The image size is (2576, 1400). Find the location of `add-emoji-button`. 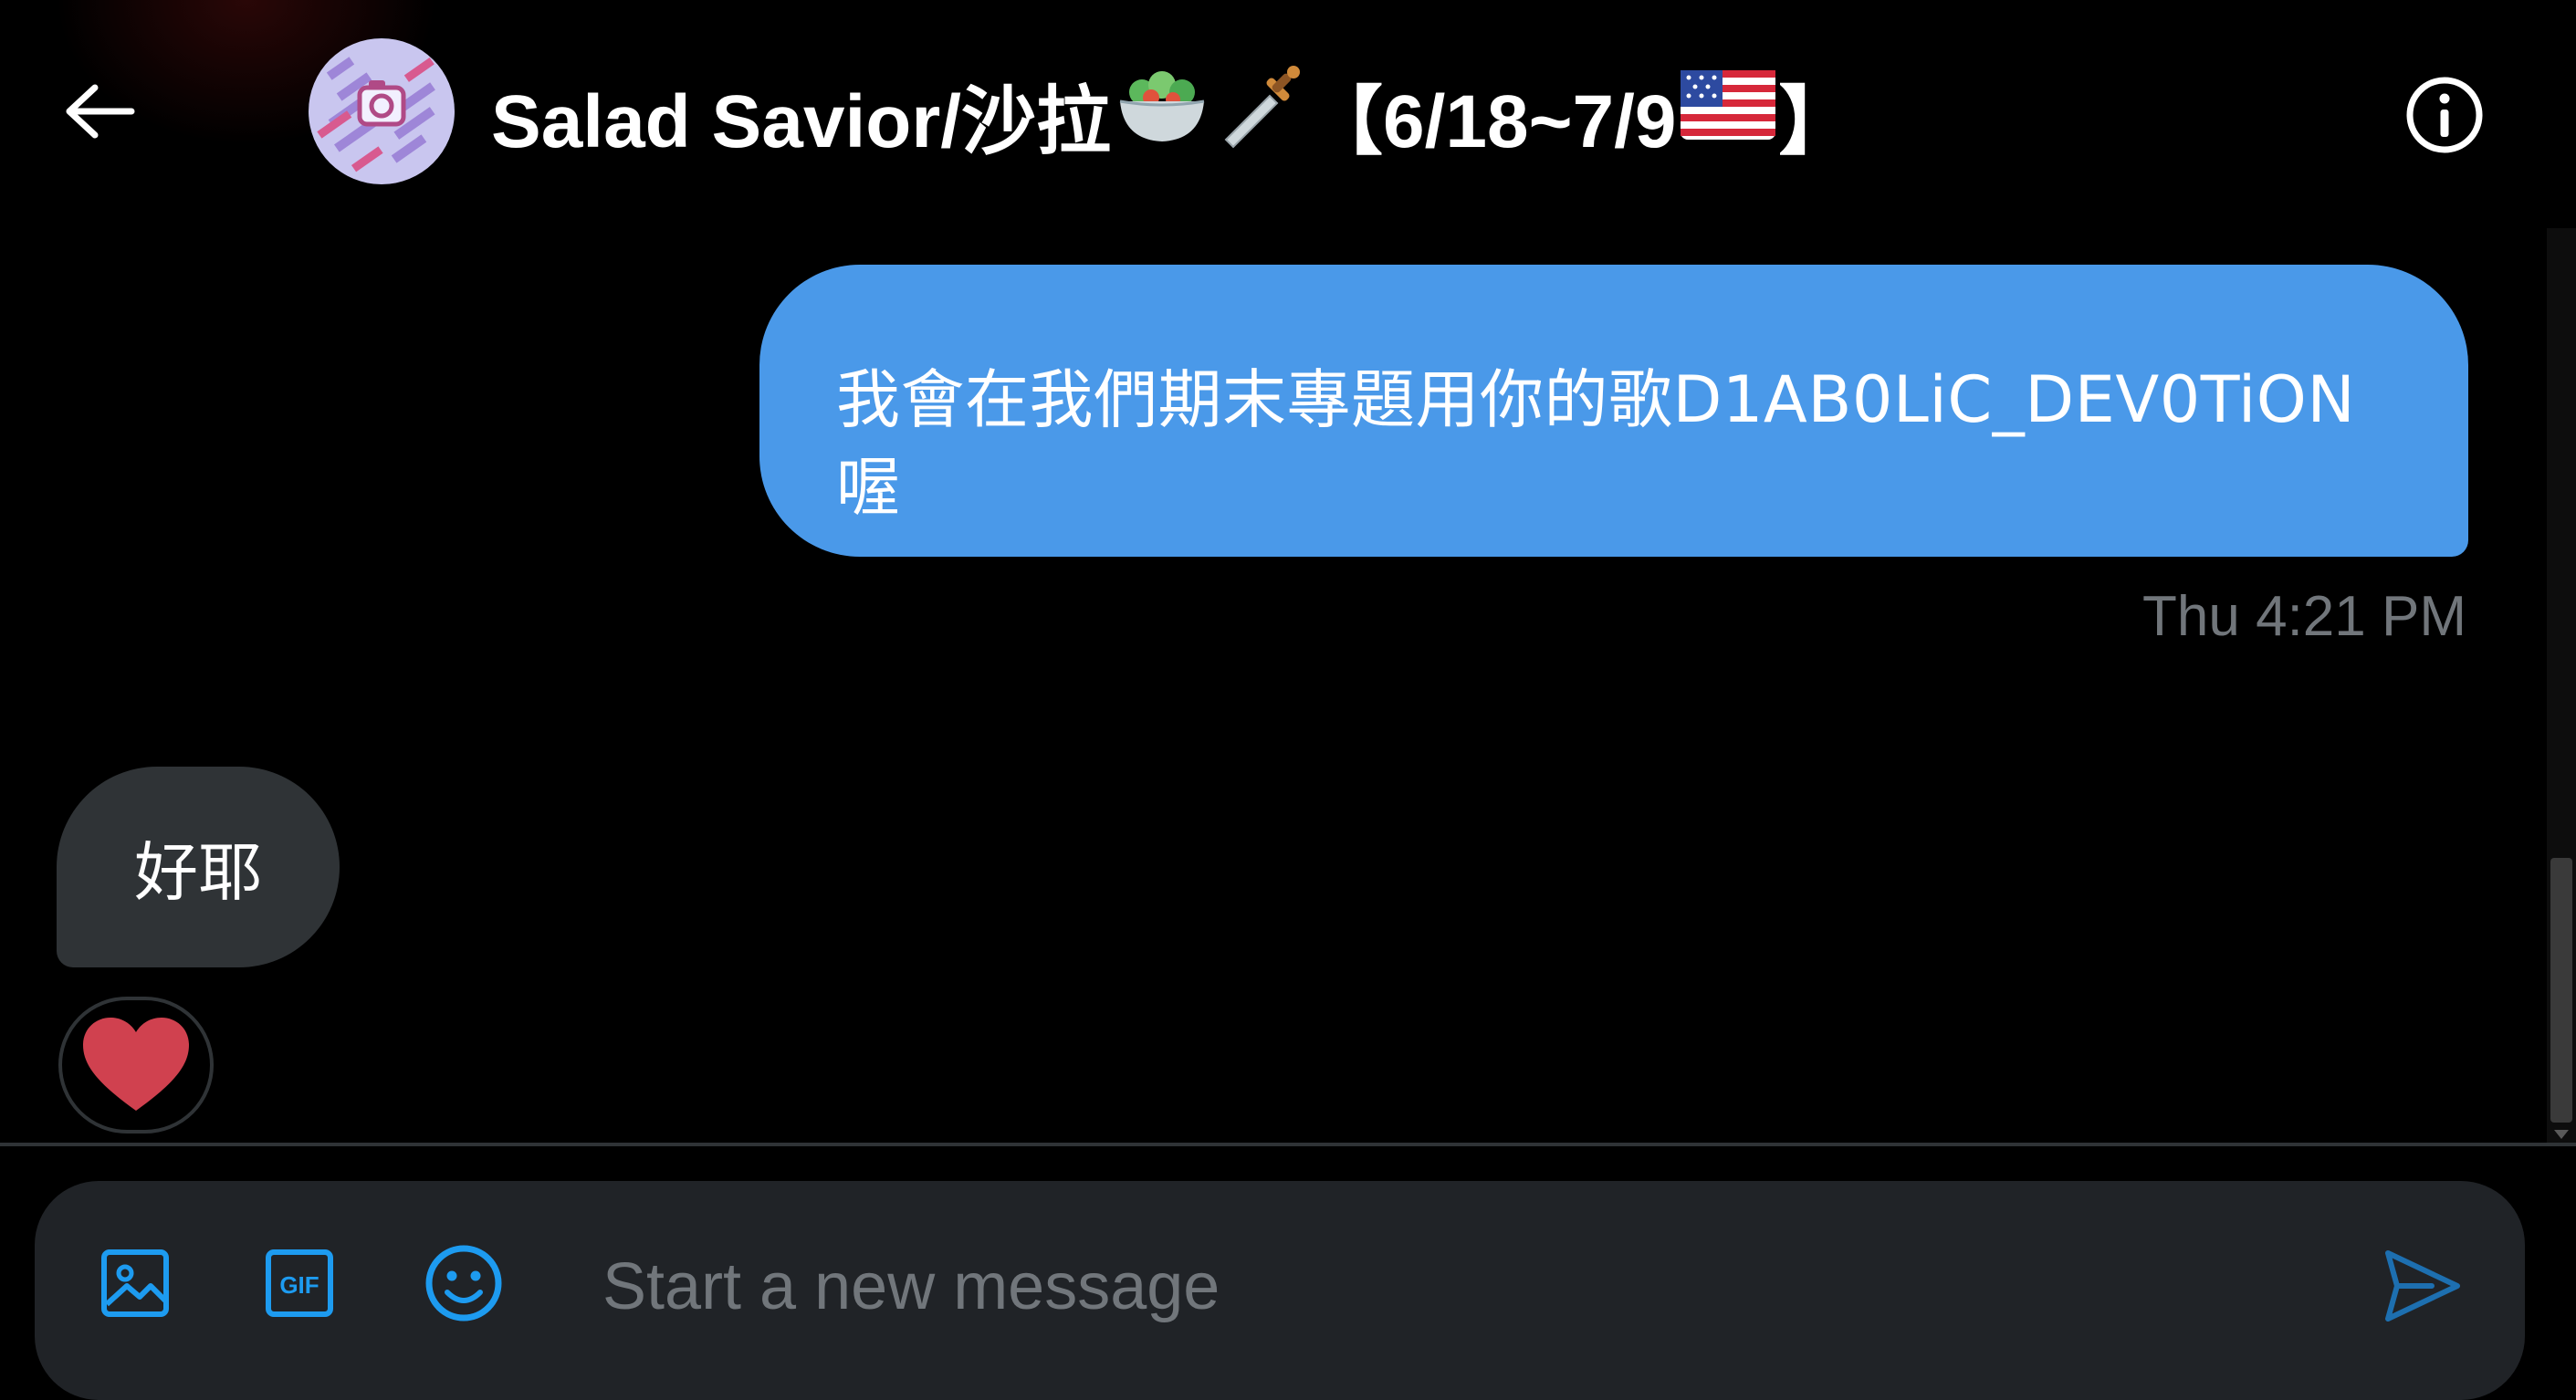

add-emoji-button is located at coordinates (463, 1283).